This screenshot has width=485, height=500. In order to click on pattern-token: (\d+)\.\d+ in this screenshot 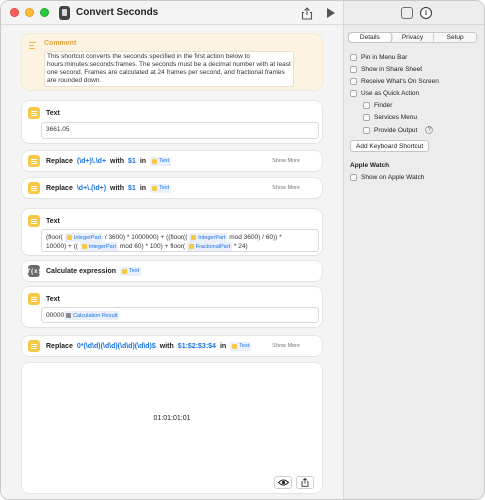, I will do `click(91, 161)`.